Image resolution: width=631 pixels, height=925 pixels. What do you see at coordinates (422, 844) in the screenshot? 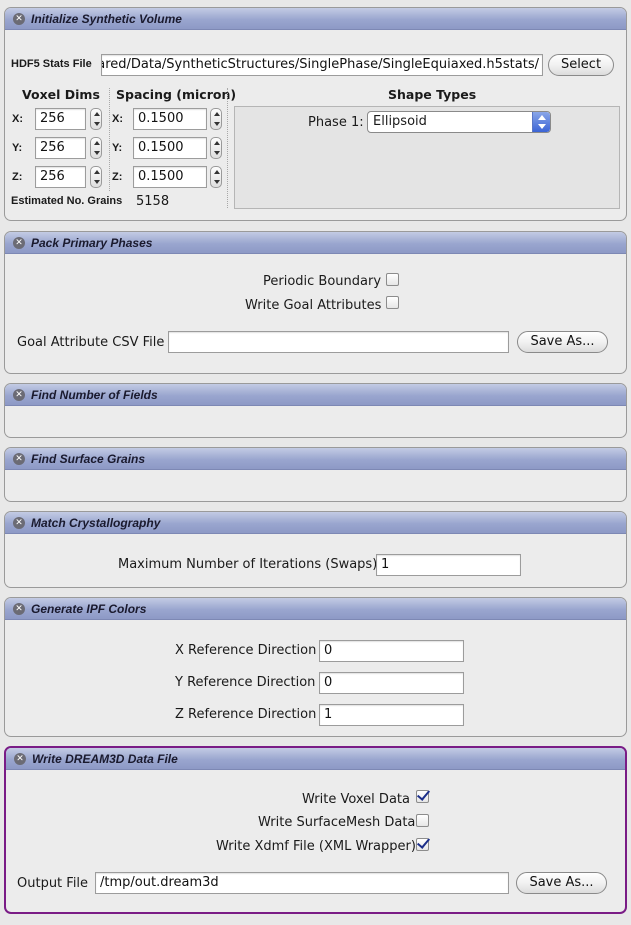
I see `write-xdmf-file-checkbox` at bounding box center [422, 844].